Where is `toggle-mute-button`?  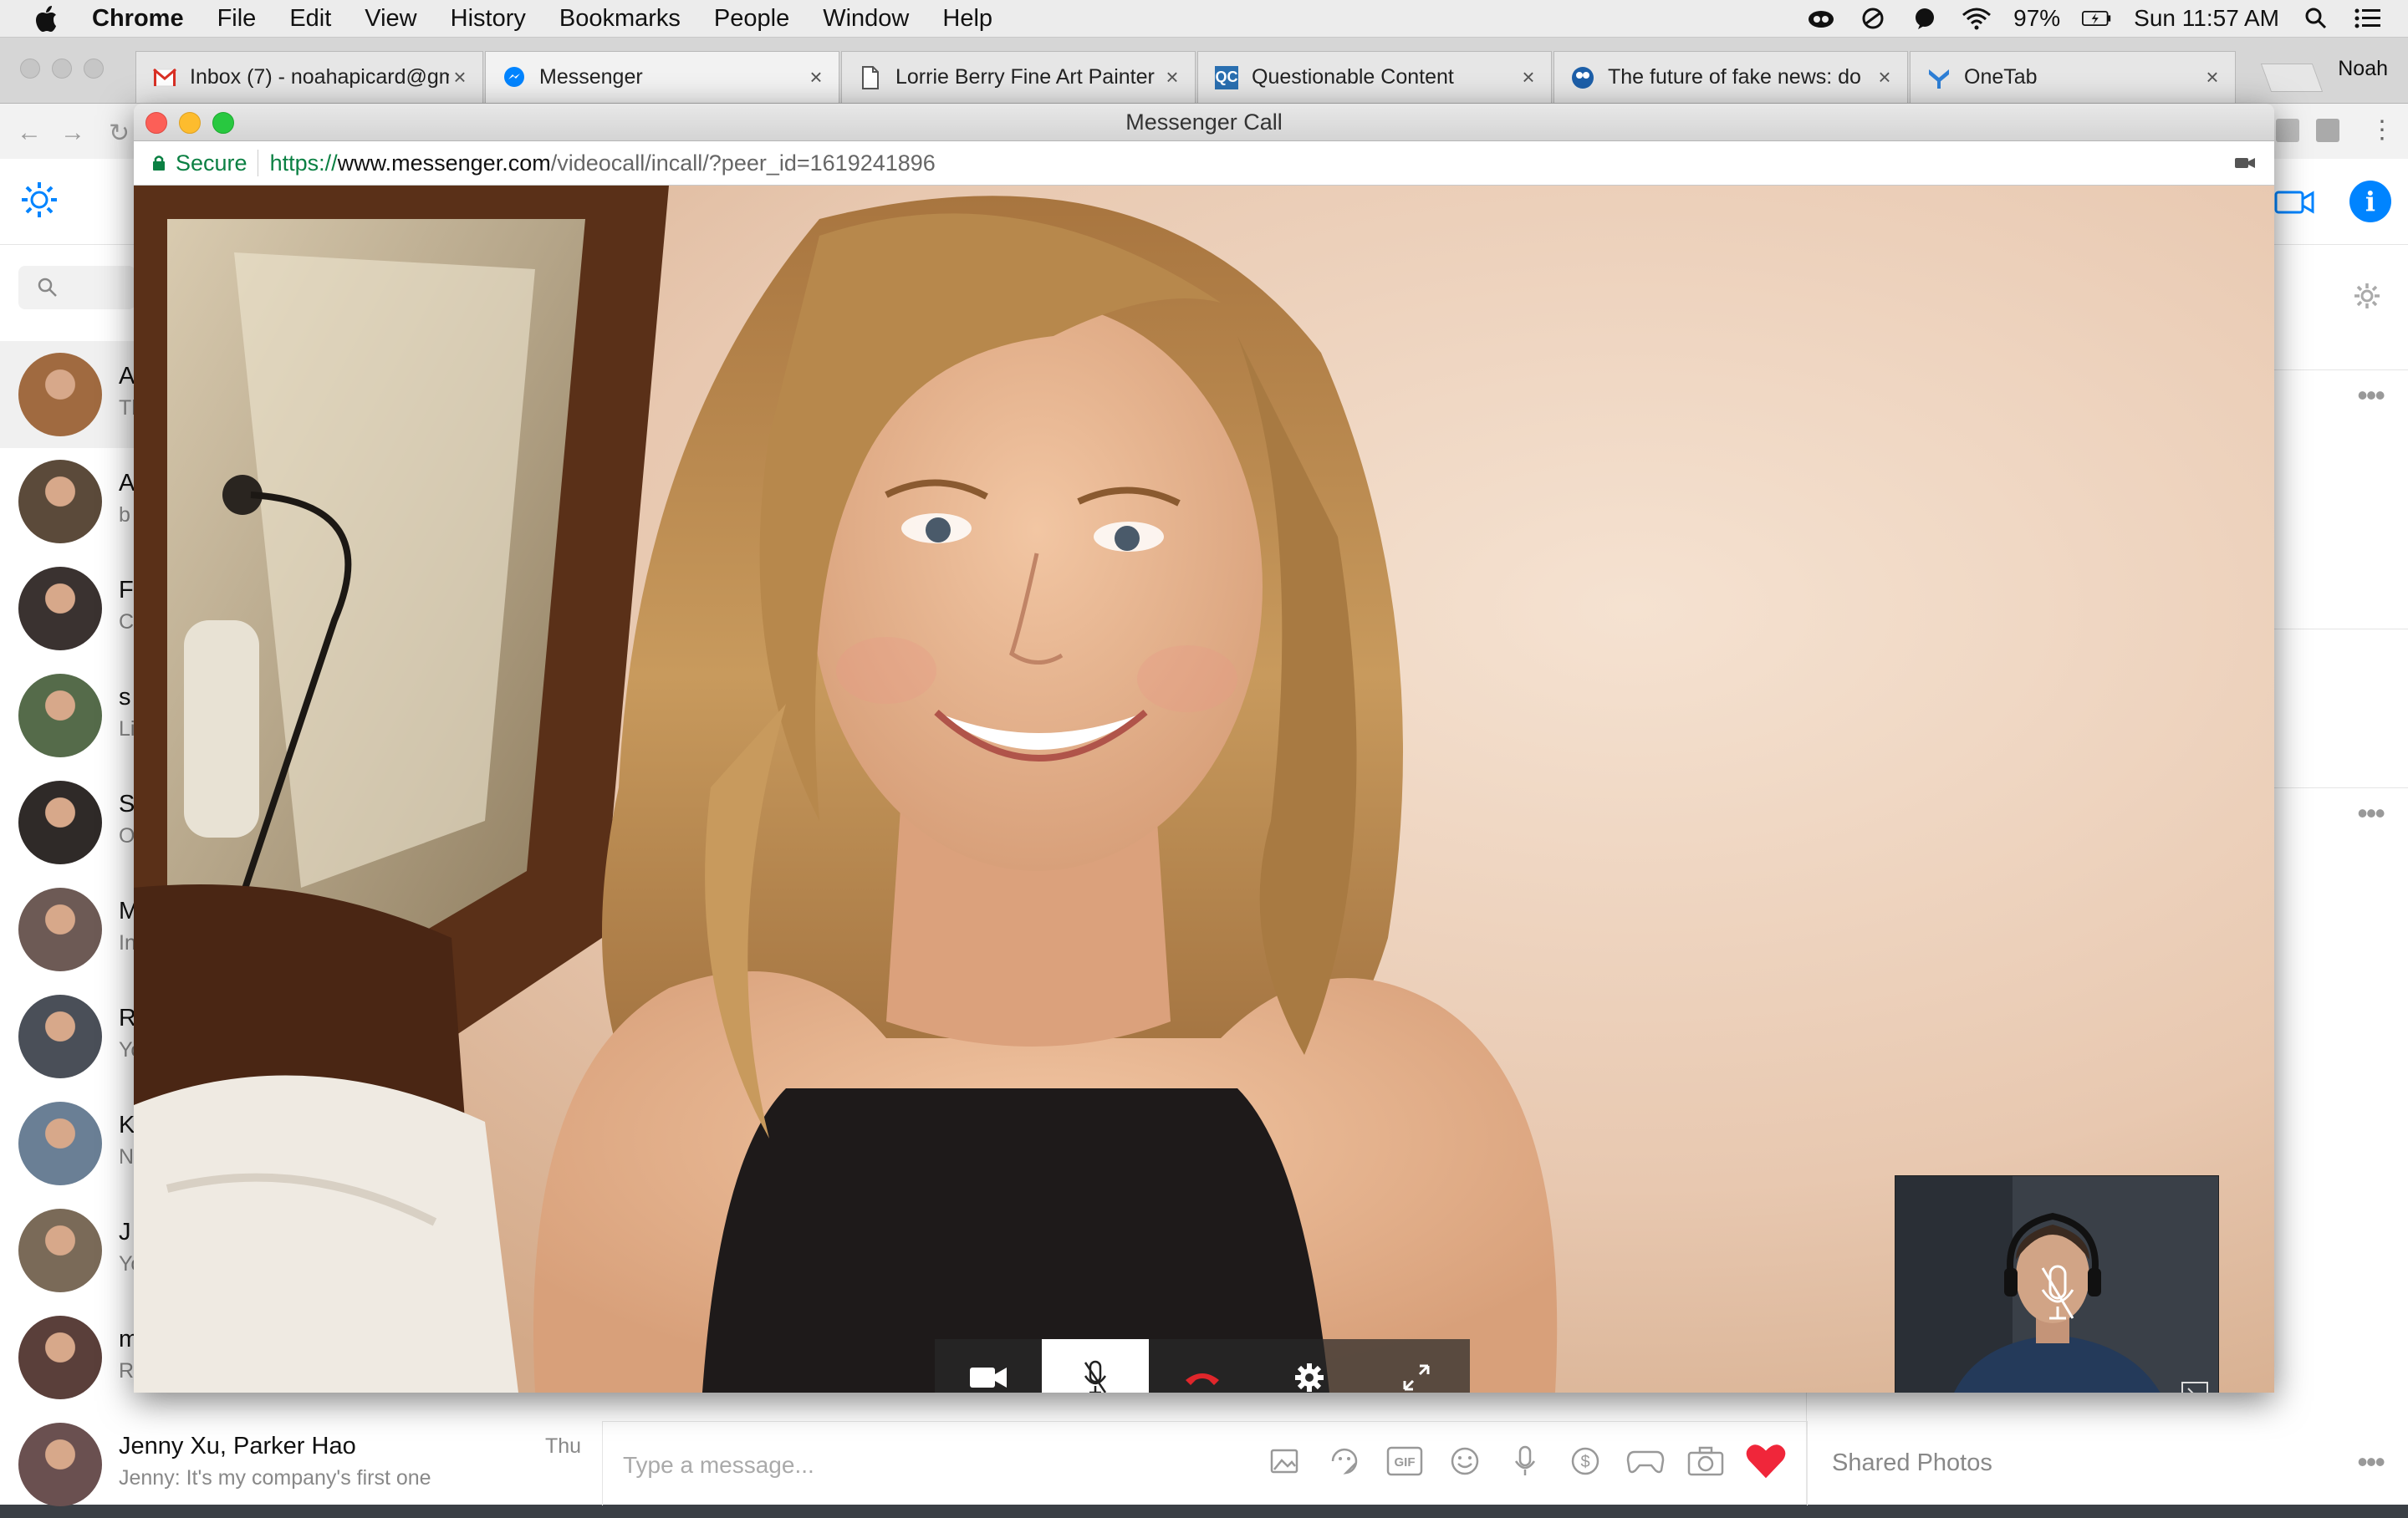
toggle-mute-button is located at coordinates (1096, 1366).